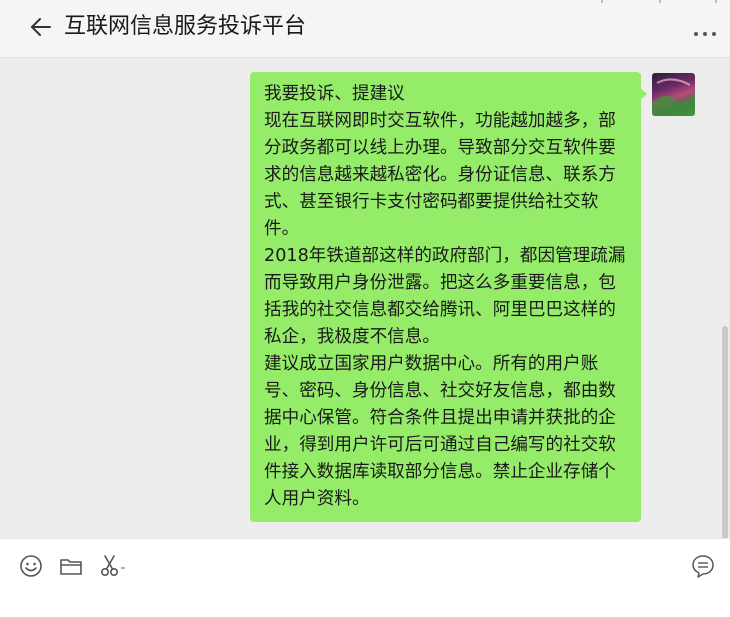 This screenshot has height=617, width=730. I want to click on chat-header: 互联网信息服务投诉平台, so click(365, 29).